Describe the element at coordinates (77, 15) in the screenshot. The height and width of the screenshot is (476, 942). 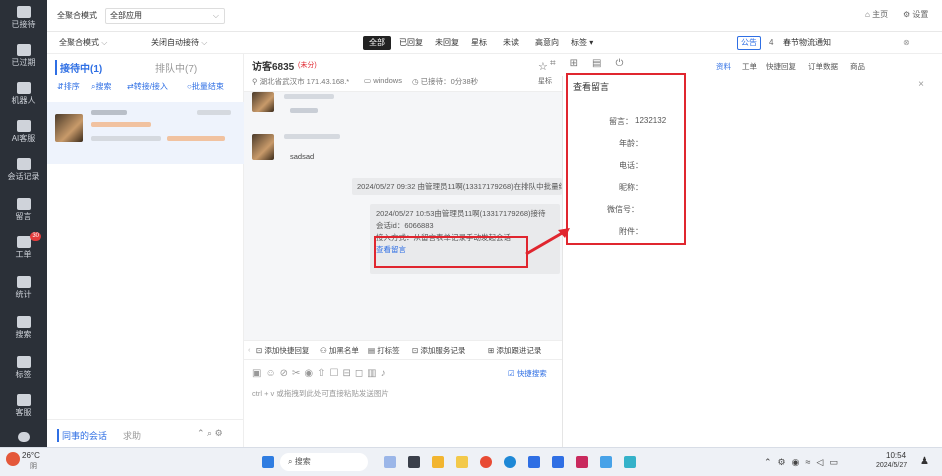
I see `mode-label: 全聚合模式` at that location.